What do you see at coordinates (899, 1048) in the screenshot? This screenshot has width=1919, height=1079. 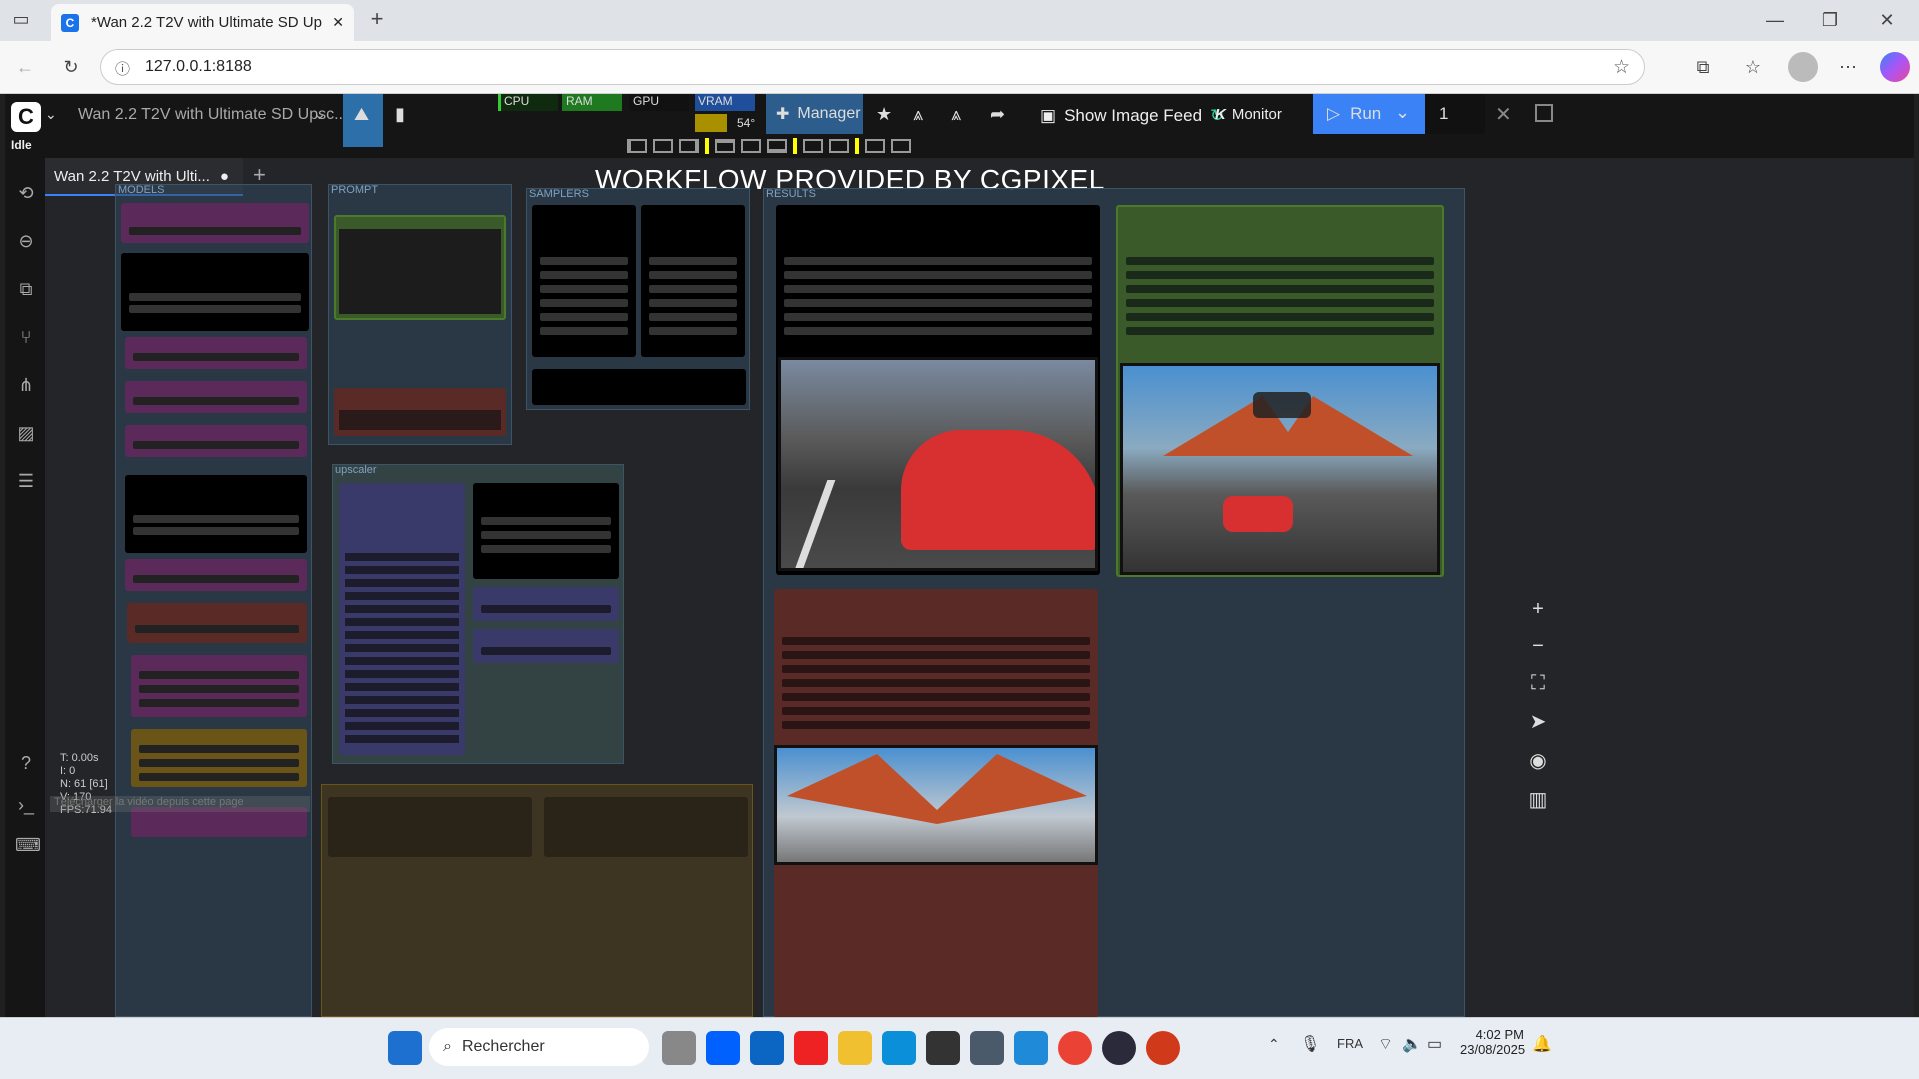 I see `edge-icon` at bounding box center [899, 1048].